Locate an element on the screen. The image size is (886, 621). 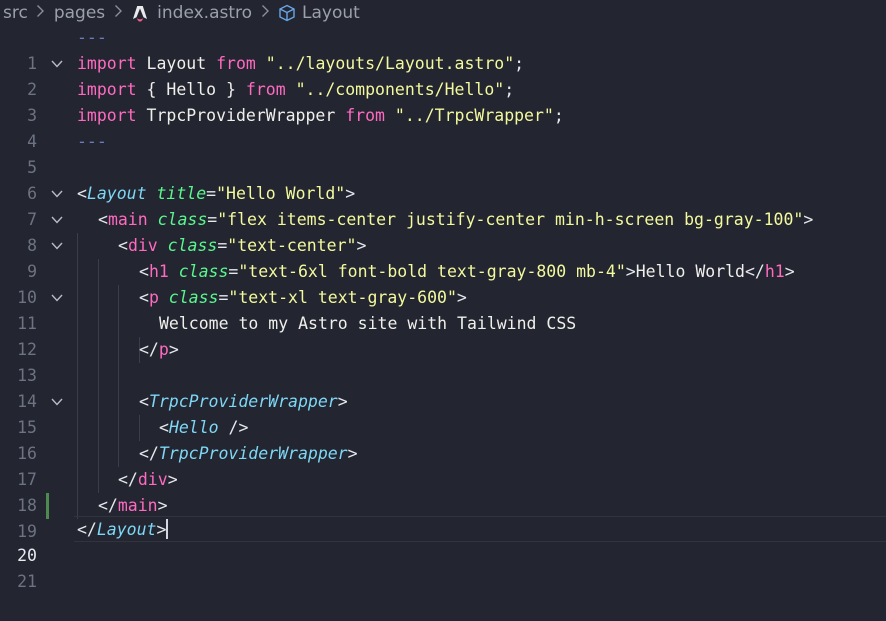
string-literal: "text-xl text-gray-600" is located at coordinates (342, 297).